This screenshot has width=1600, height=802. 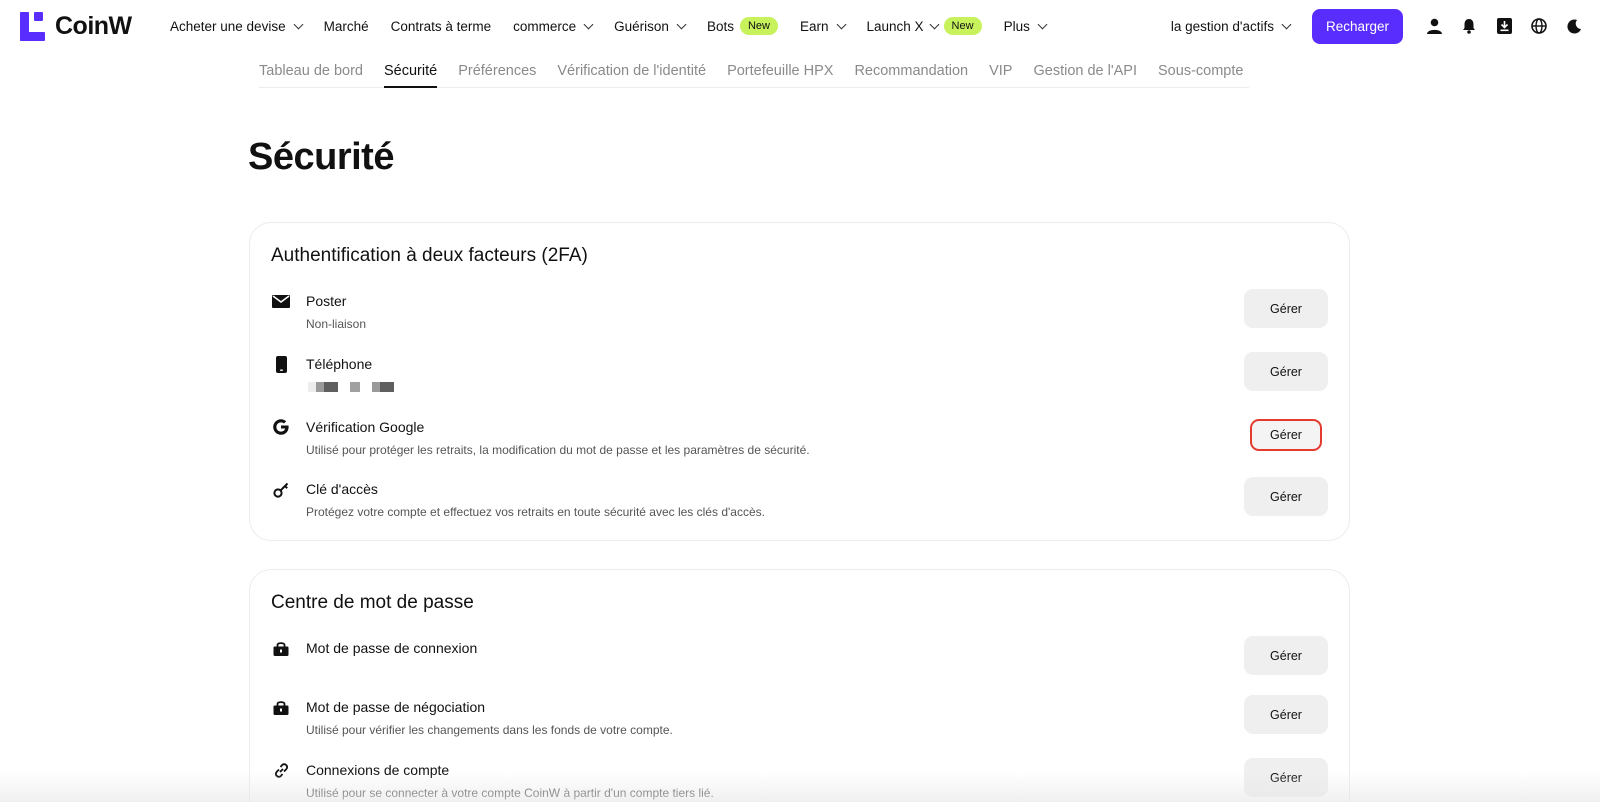 I want to click on row-title: Téléphone, so click(x=339, y=364).